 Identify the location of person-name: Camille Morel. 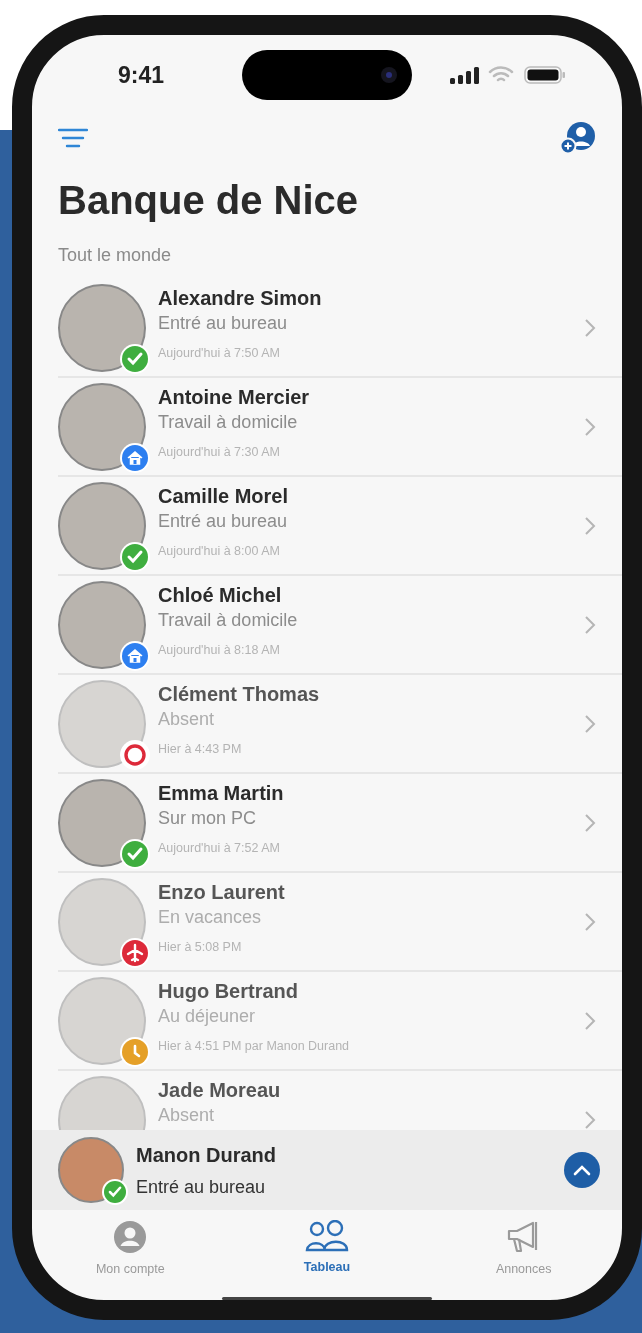
(224, 496).